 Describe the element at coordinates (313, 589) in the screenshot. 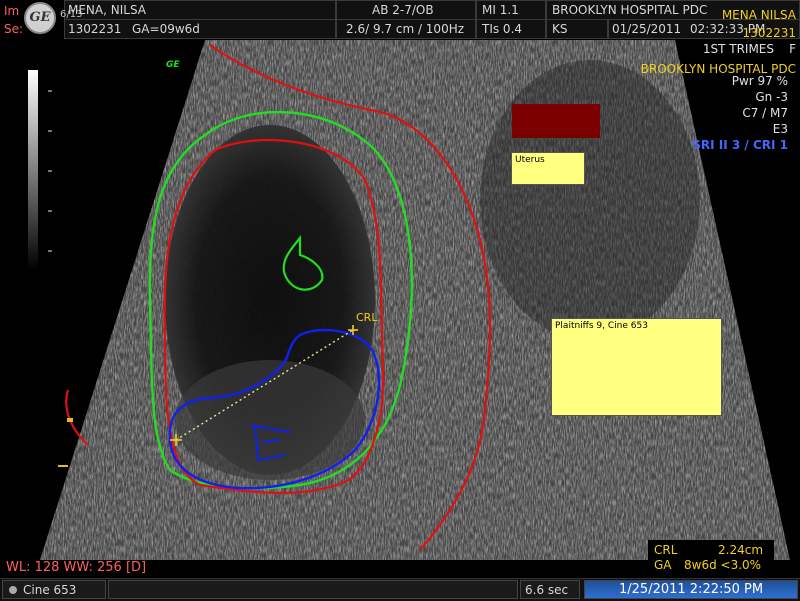

I see `cine-progress-track` at that location.